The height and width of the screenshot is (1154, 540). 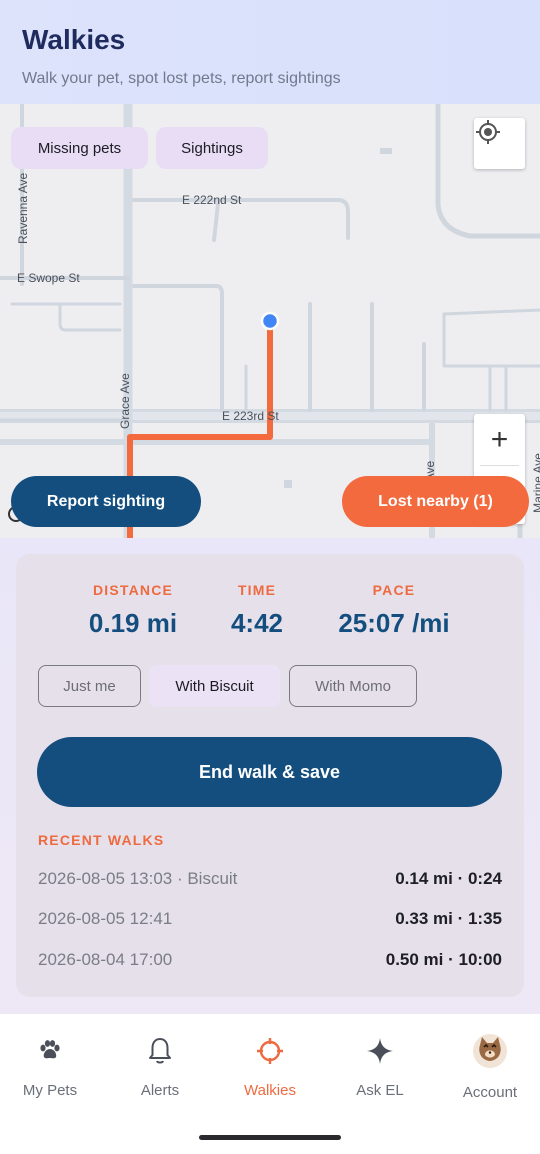 What do you see at coordinates (79, 148) in the screenshot?
I see `filter-missing-pets: Missing pets` at bounding box center [79, 148].